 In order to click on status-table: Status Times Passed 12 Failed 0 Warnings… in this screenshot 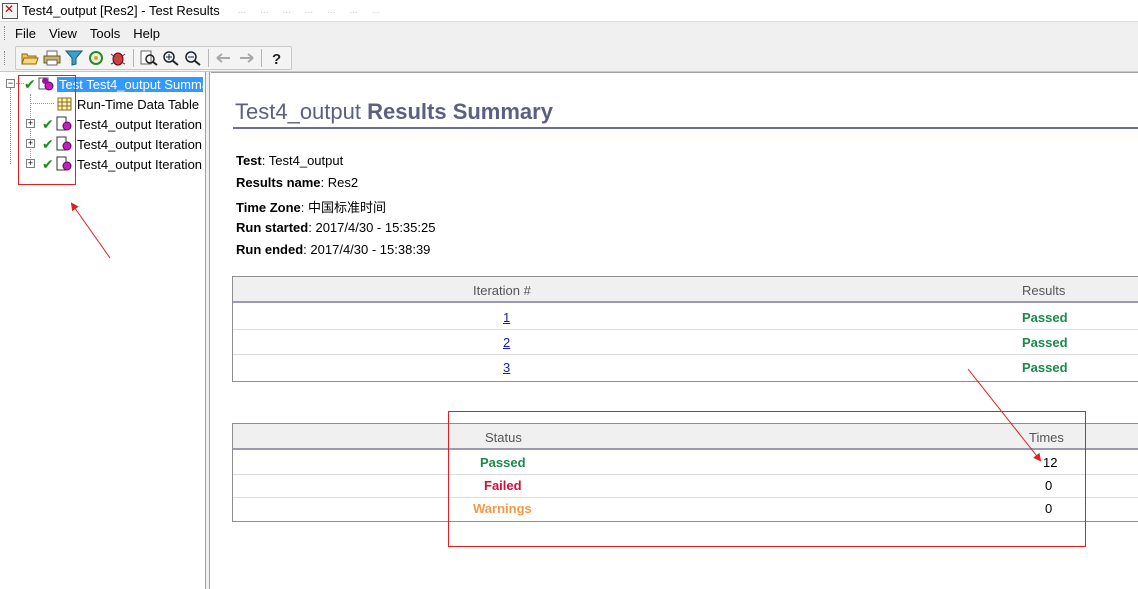, I will do `click(685, 472)`.